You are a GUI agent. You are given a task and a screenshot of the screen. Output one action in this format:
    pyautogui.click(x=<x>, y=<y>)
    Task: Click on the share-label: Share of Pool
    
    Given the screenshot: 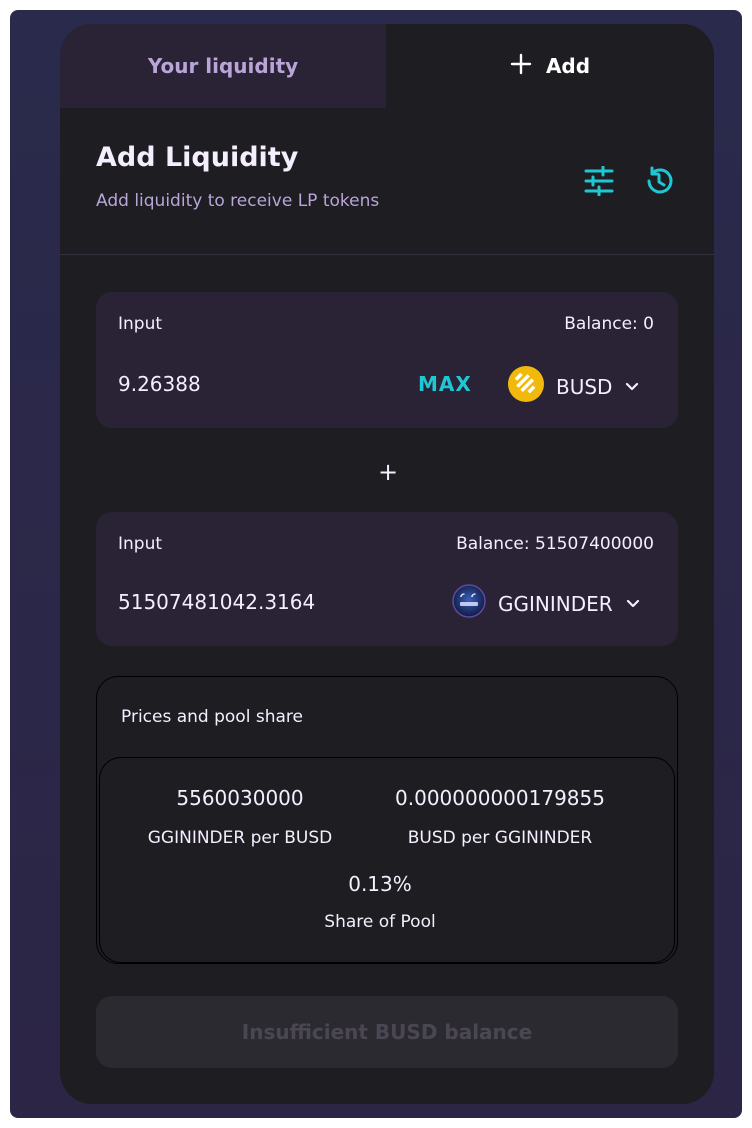 What is the action you would take?
    pyautogui.click(x=380, y=922)
    